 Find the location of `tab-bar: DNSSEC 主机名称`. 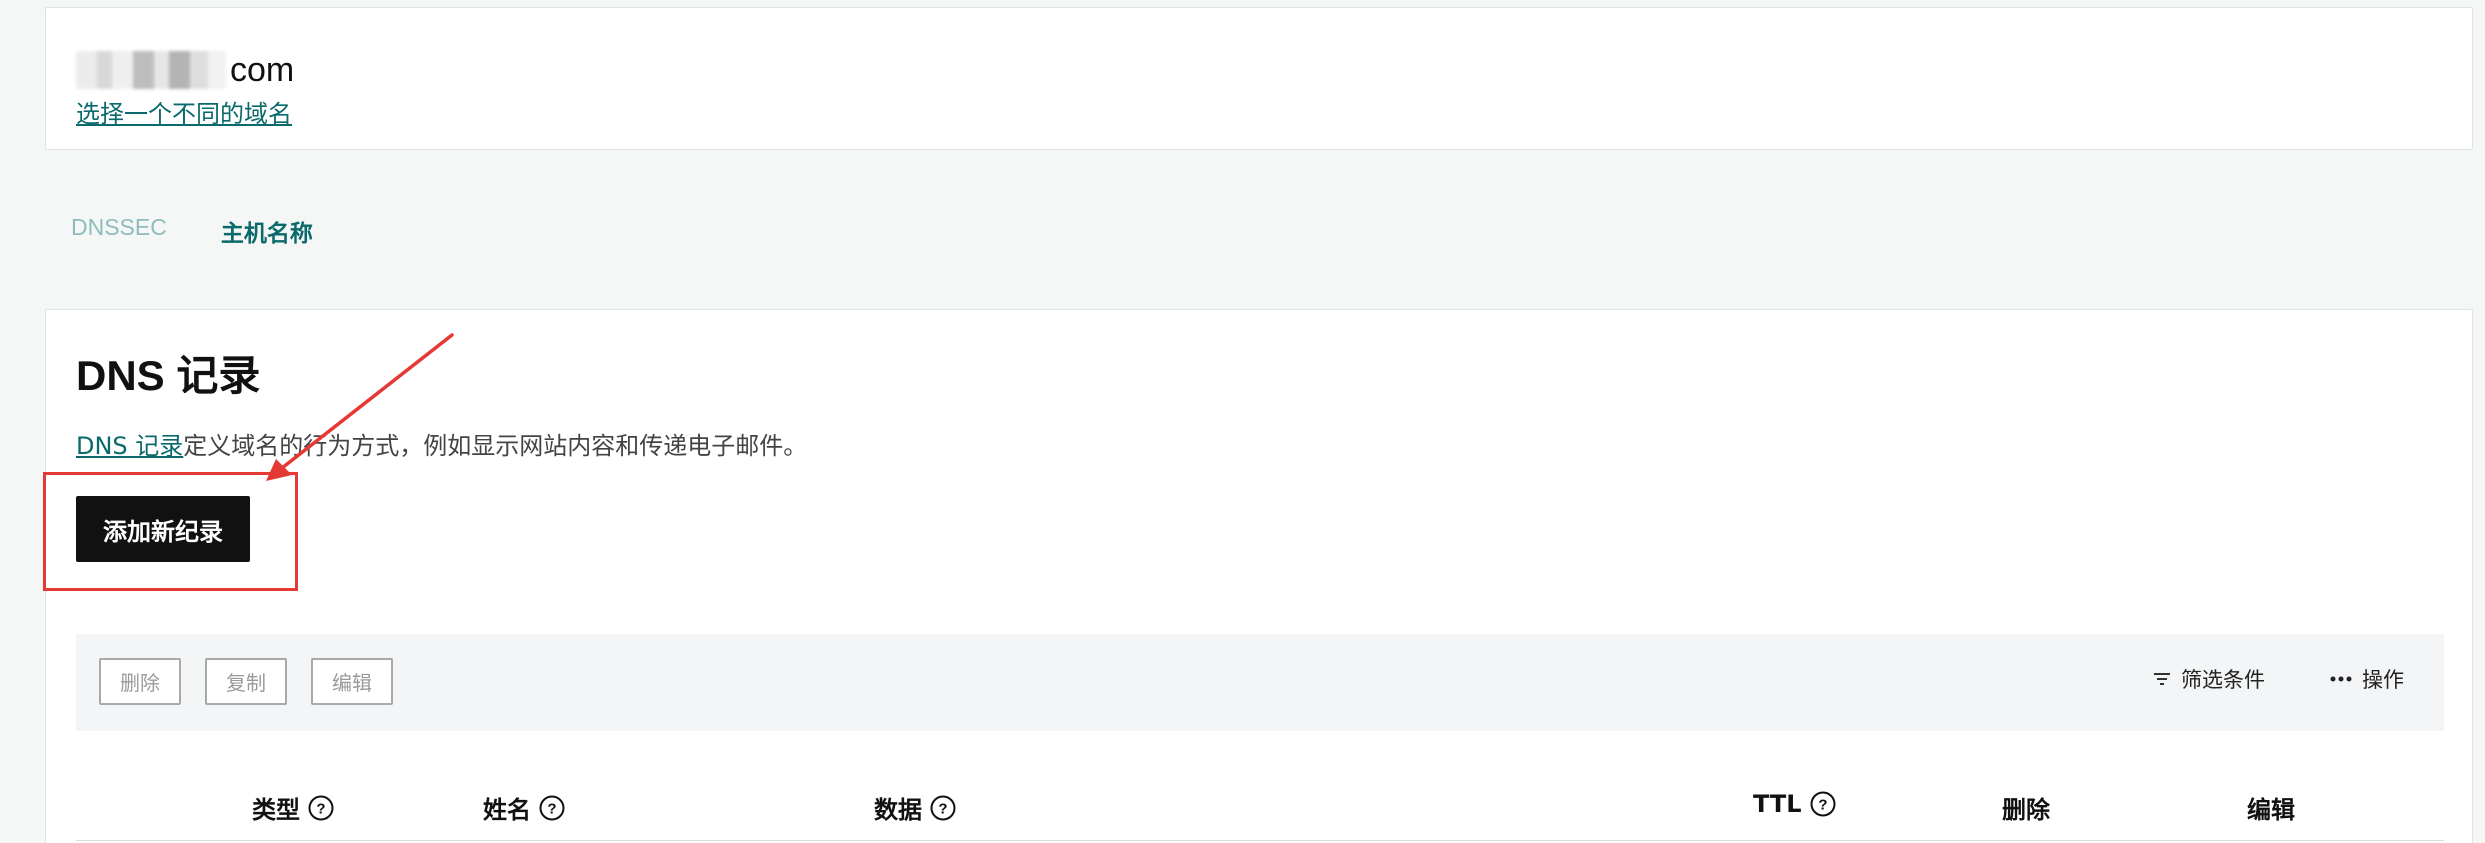

tab-bar: DNSSEC 主机名称 is located at coordinates (192, 231).